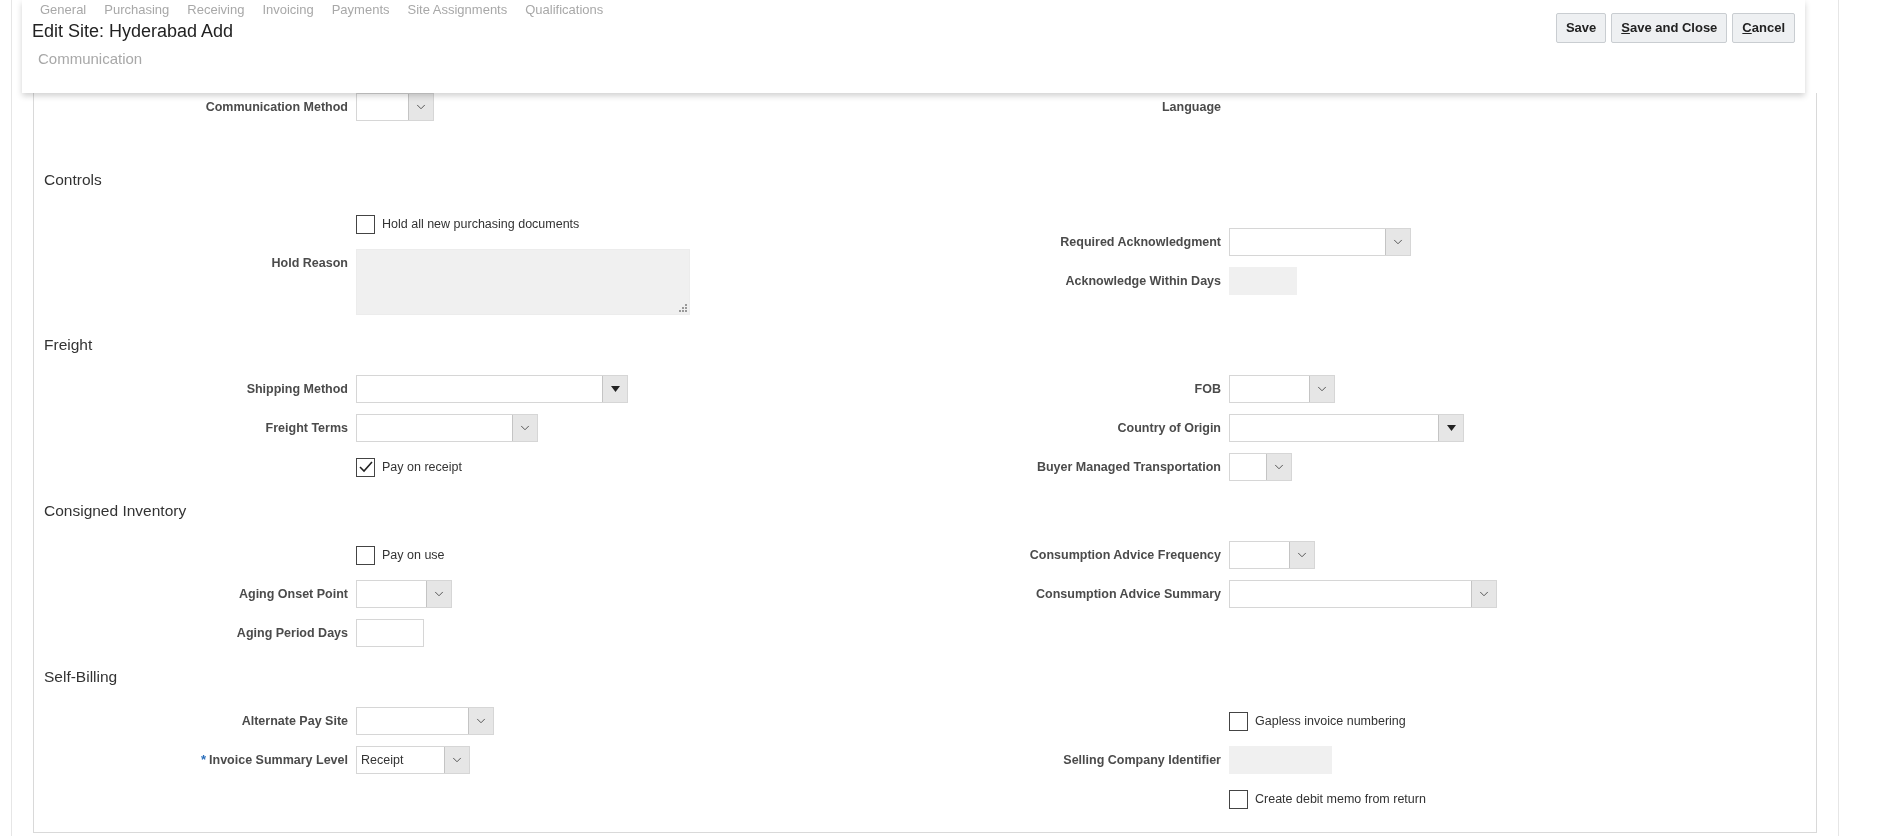 Image resolution: width=1878 pixels, height=836 pixels. Describe the element at coordinates (413, 555) in the screenshot. I see `checkbox-label: Pay on use` at that location.